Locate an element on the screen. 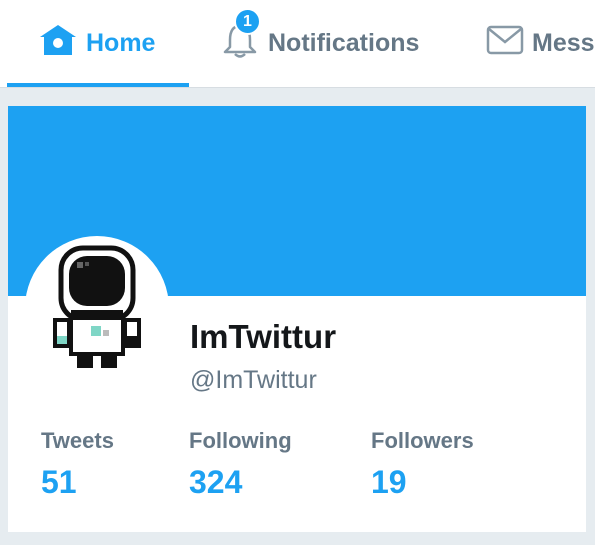 The width and height of the screenshot is (595, 545). profile-handle: @ImTwittur is located at coordinates (253, 380).